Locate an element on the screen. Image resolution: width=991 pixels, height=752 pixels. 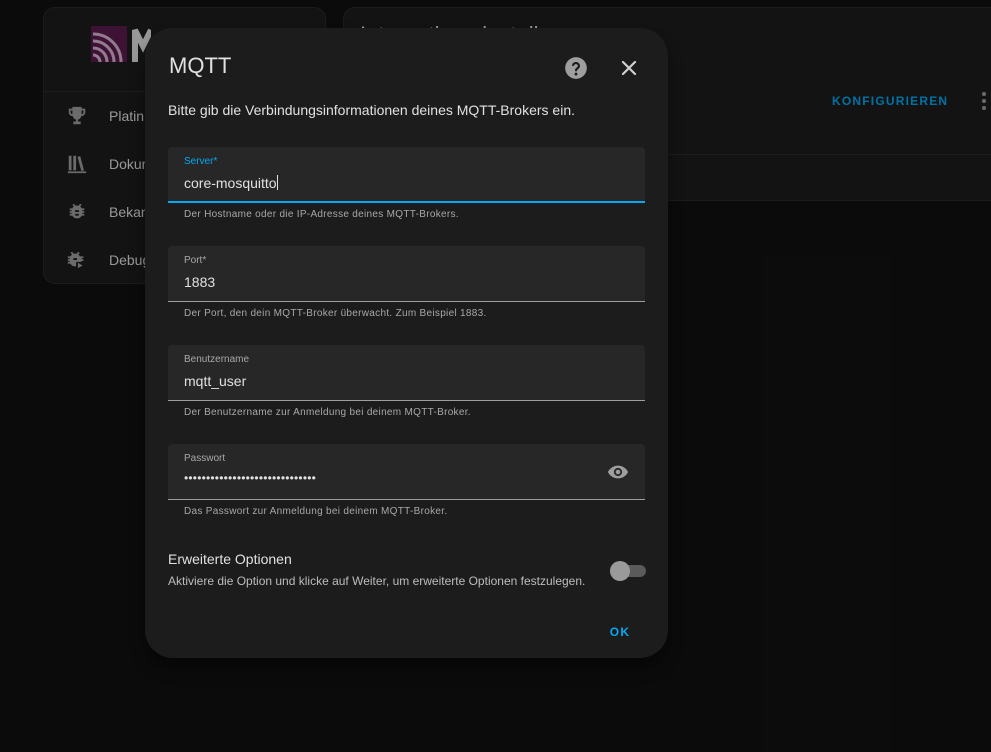
help-circle-icon is located at coordinates (576, 68).